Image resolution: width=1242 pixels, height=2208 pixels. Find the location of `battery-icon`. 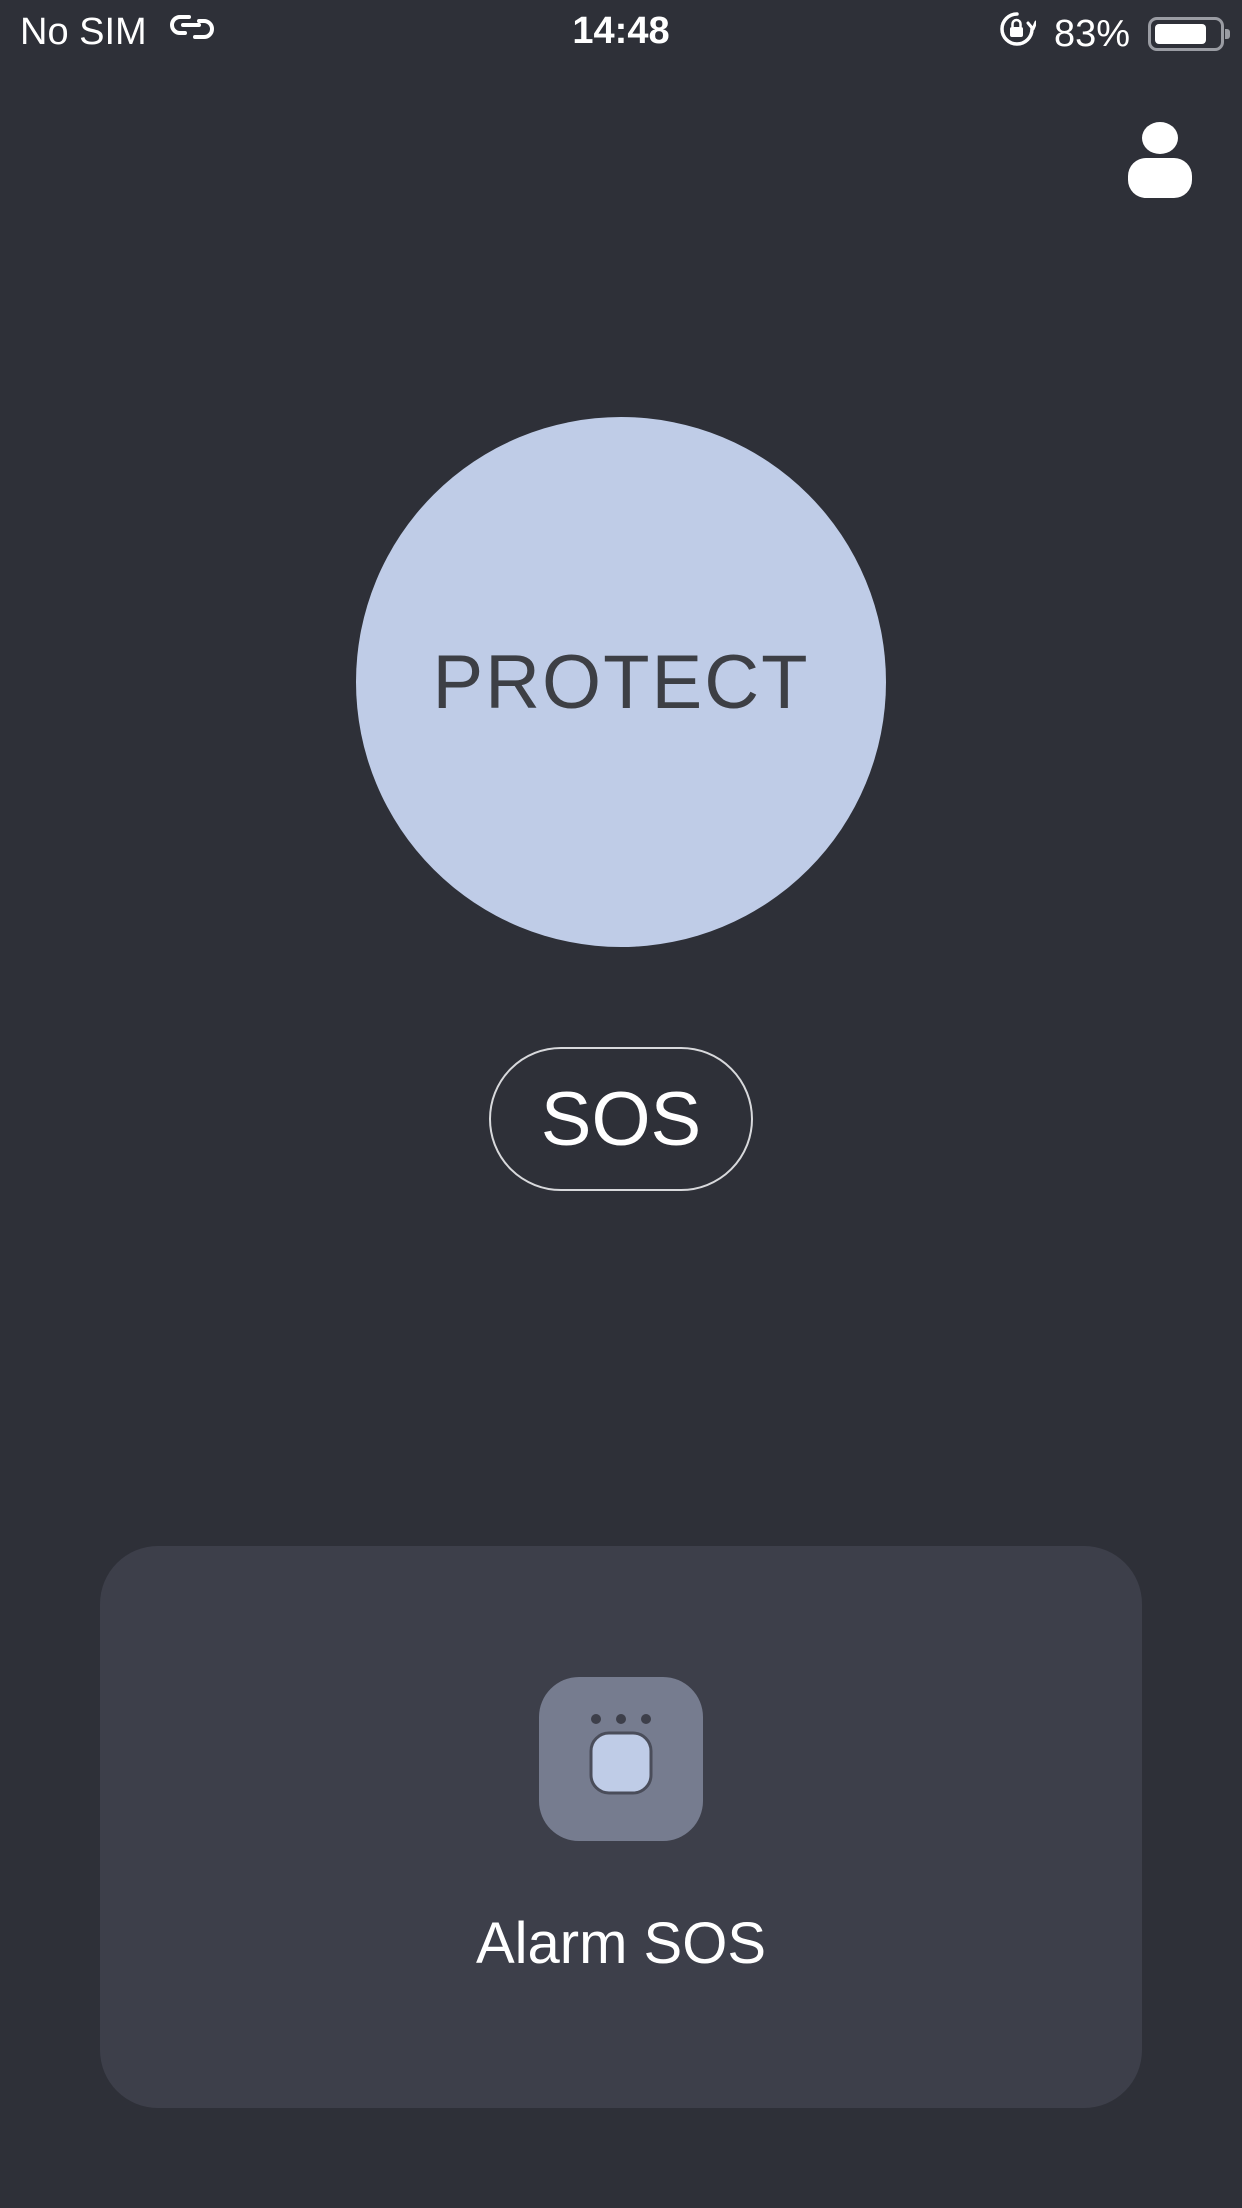

battery-icon is located at coordinates (1189, 34).